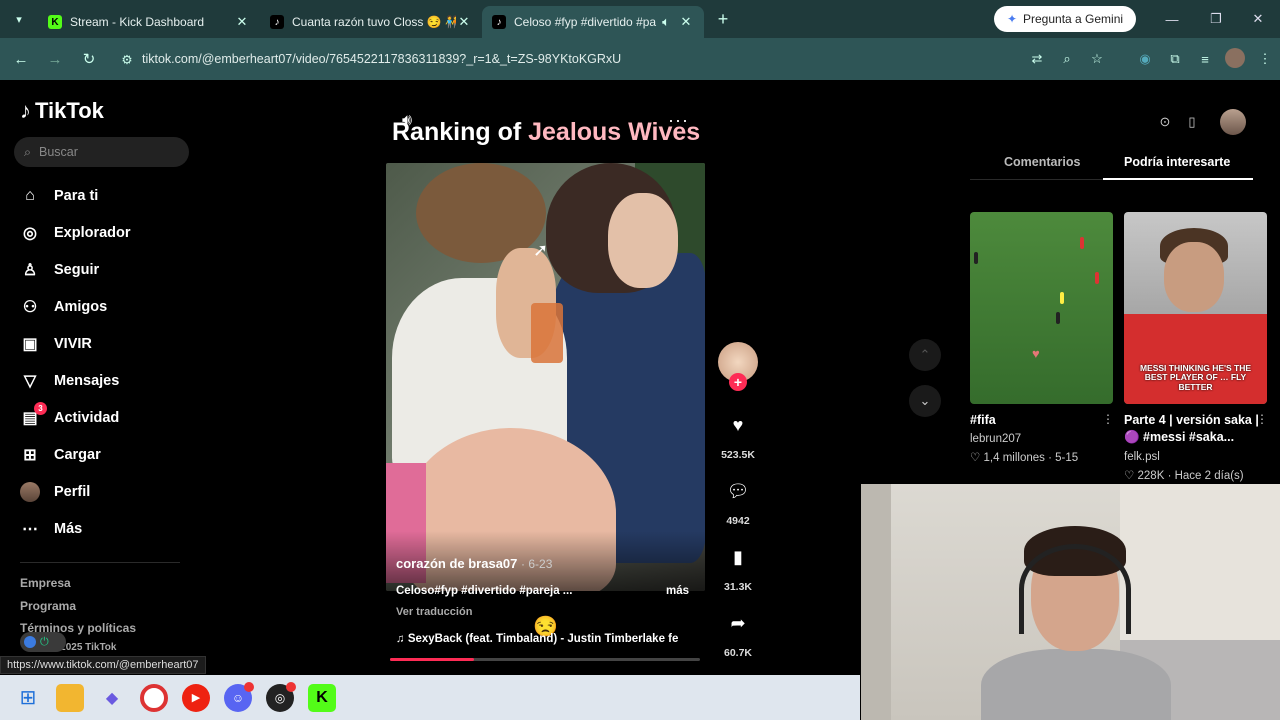 The width and height of the screenshot is (1280, 720). What do you see at coordinates (1067, 59) in the screenshot?
I see `zoom-icon: ⌕` at bounding box center [1067, 59].